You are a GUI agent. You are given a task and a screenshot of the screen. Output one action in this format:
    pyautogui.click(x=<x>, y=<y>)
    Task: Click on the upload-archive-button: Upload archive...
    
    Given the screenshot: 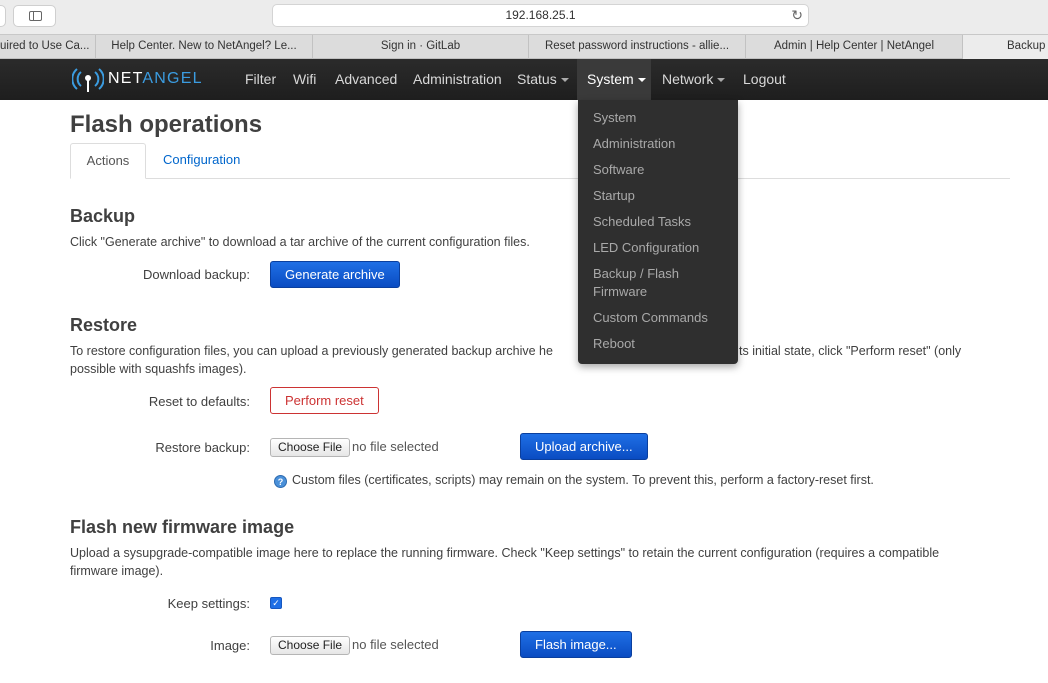 What is the action you would take?
    pyautogui.click(x=584, y=446)
    